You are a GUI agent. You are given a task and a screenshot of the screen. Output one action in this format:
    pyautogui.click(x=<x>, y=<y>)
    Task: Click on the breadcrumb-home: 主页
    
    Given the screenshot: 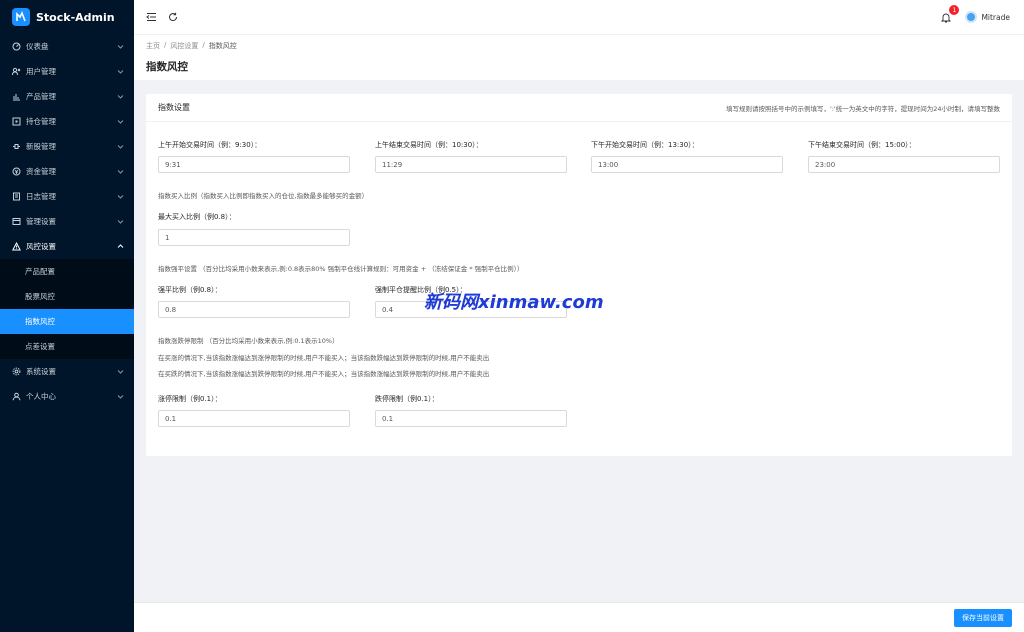 What is the action you would take?
    pyautogui.click(x=153, y=46)
    